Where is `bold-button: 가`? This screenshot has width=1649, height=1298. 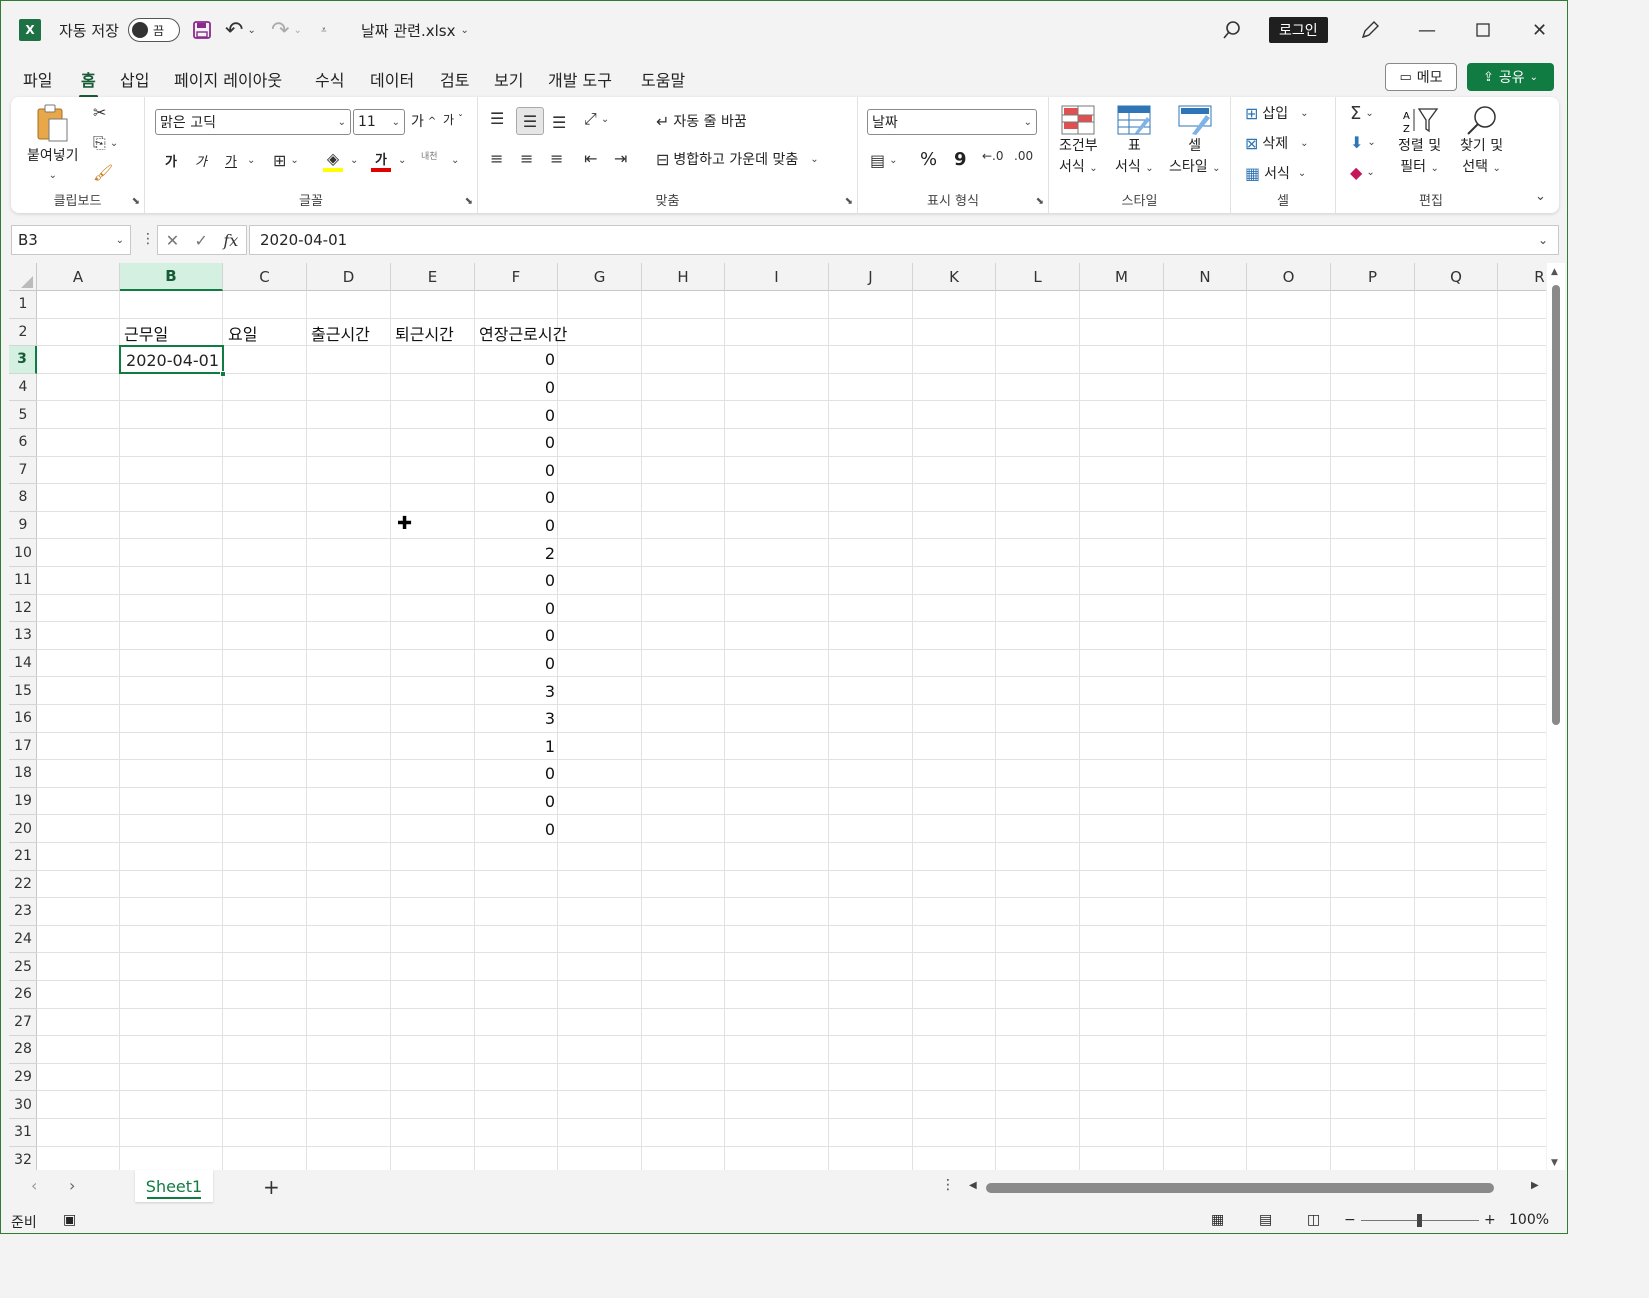
bold-button: 가 is located at coordinates (171, 160).